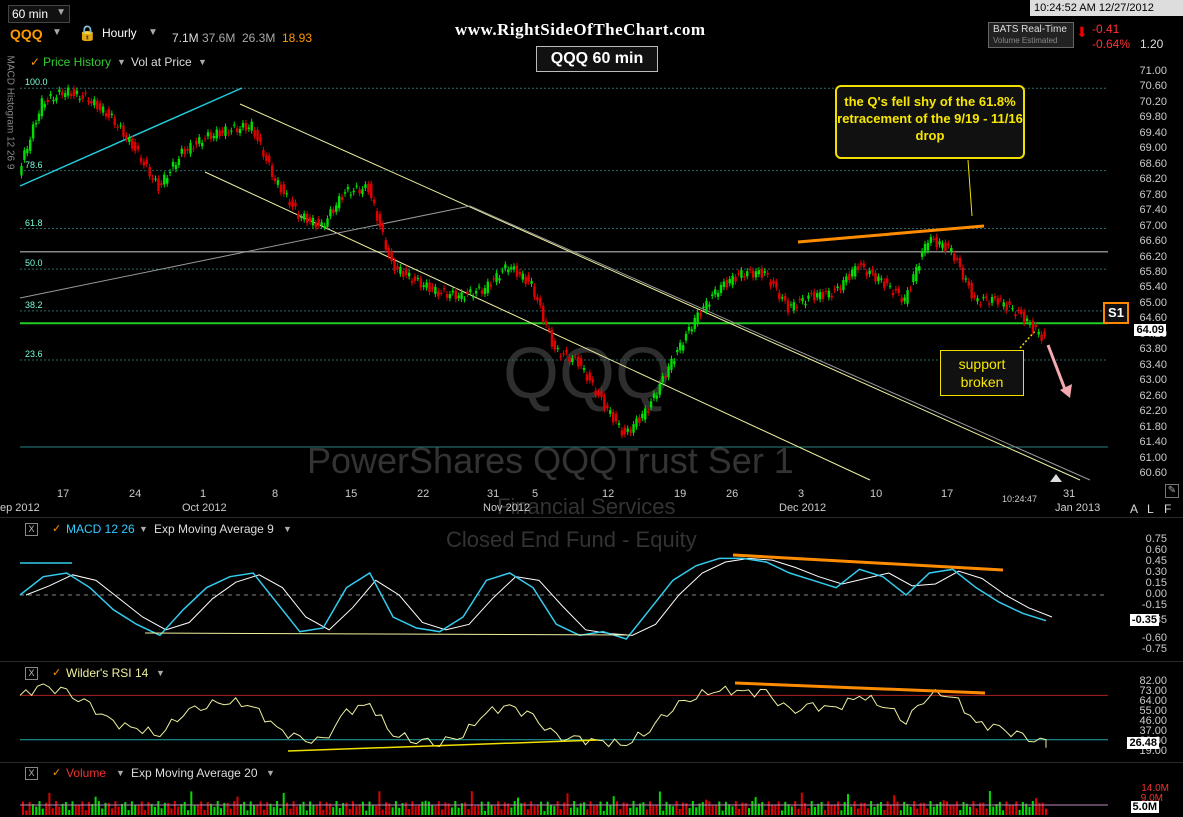 This screenshot has width=1183, height=817. Describe the element at coordinates (107, 673) in the screenshot. I see `rsi-label: Wilder's RSI 14` at that location.